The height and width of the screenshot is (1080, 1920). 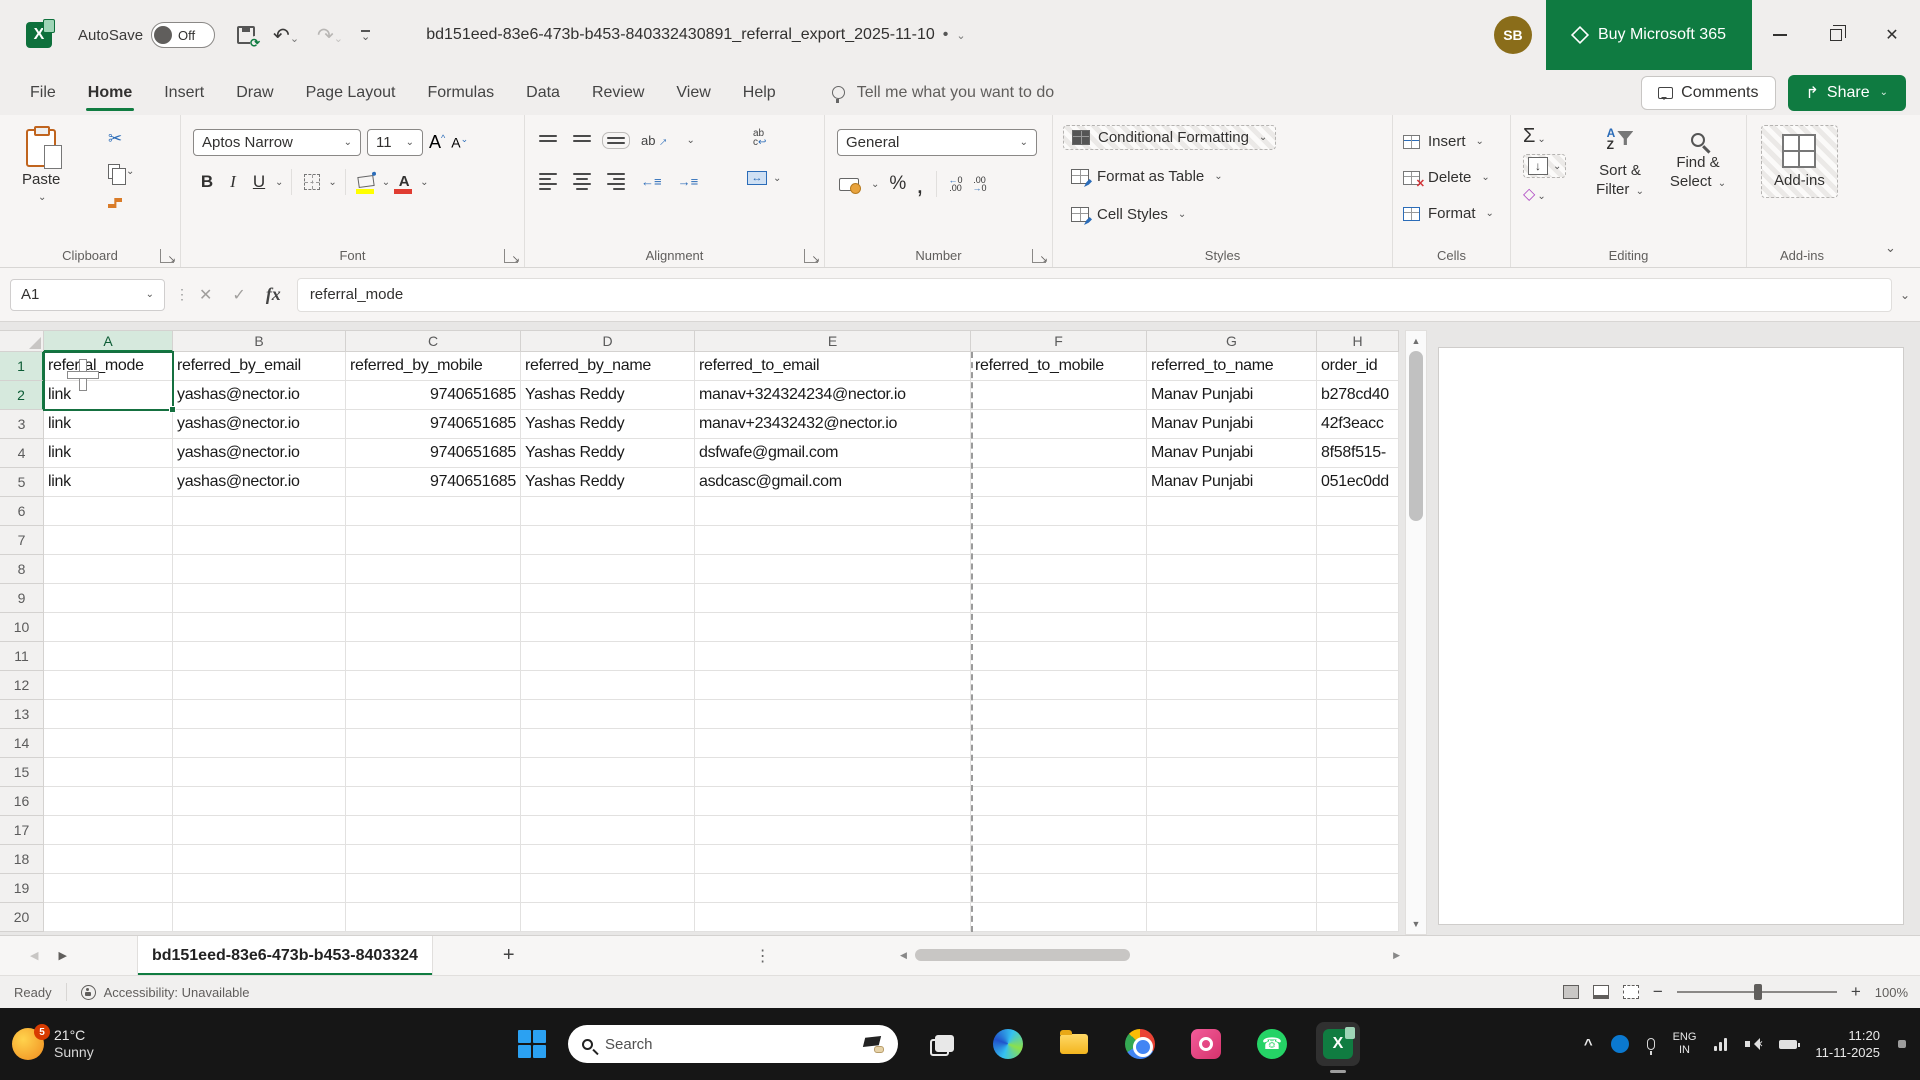 I want to click on cell-D20, so click(x=608, y=917).